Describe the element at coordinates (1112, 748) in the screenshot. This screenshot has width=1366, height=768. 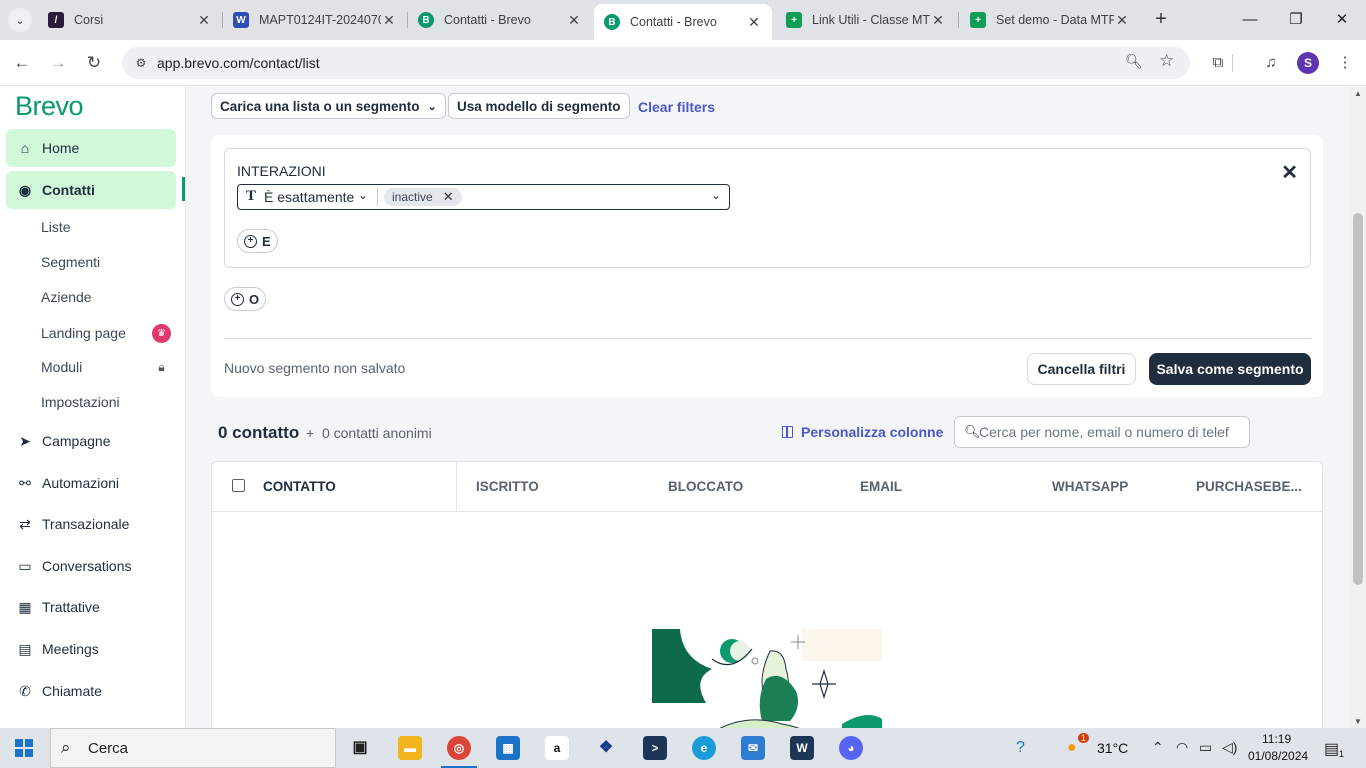
I see `temperature: 31°C` at that location.